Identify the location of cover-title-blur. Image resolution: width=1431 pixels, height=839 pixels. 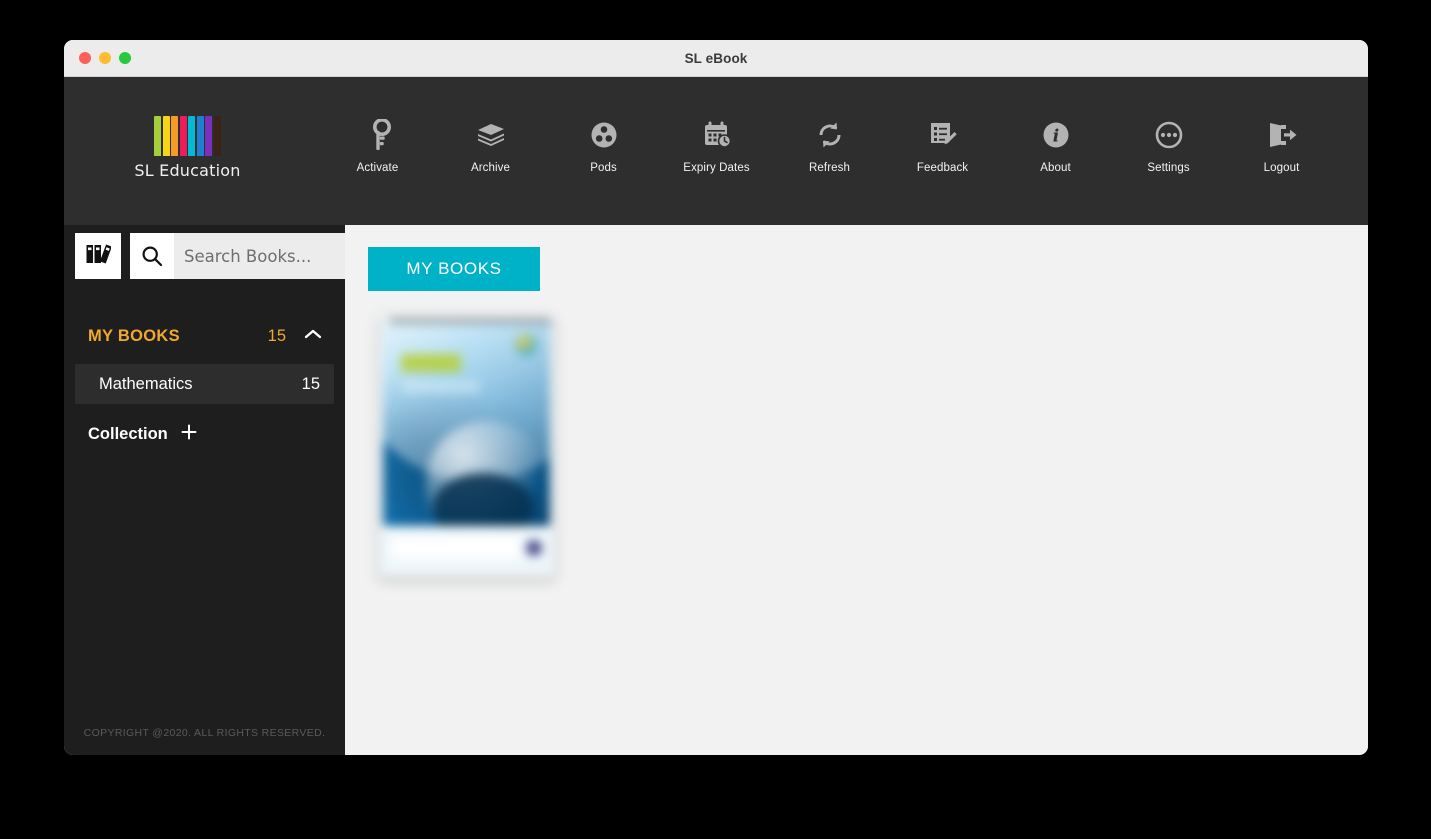
(441, 386).